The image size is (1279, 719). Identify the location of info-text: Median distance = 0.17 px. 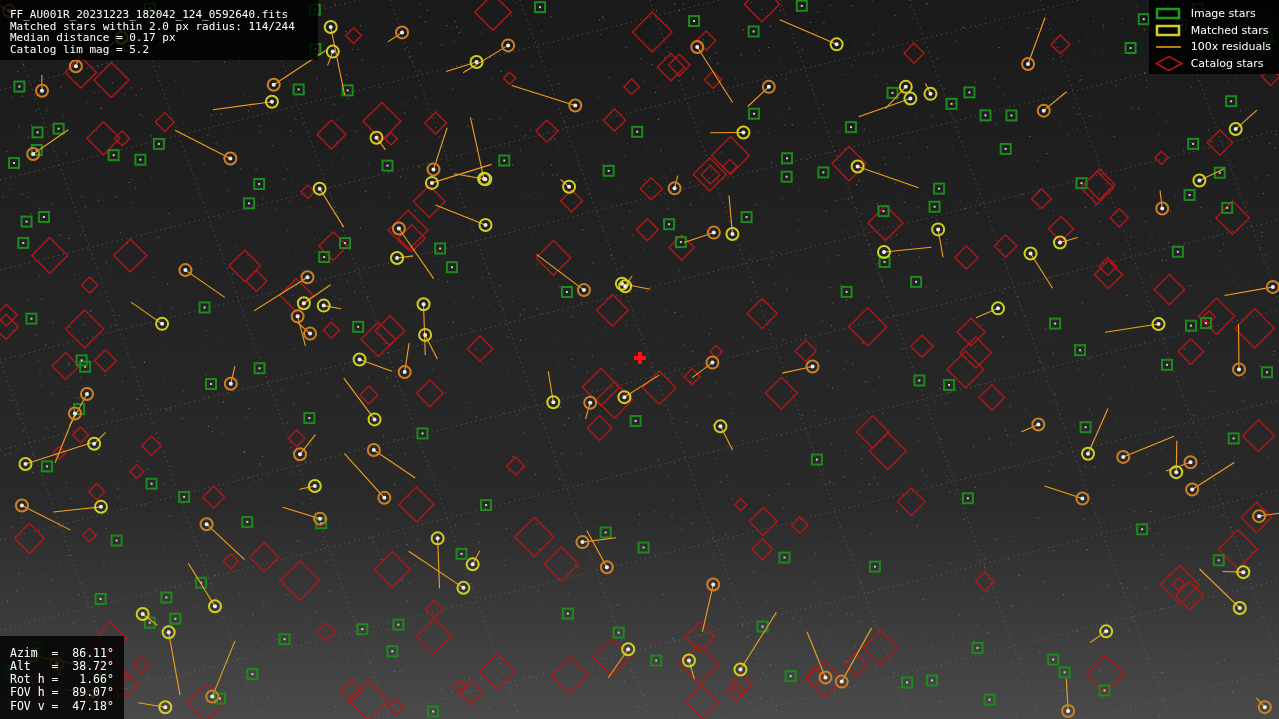
(93, 38).